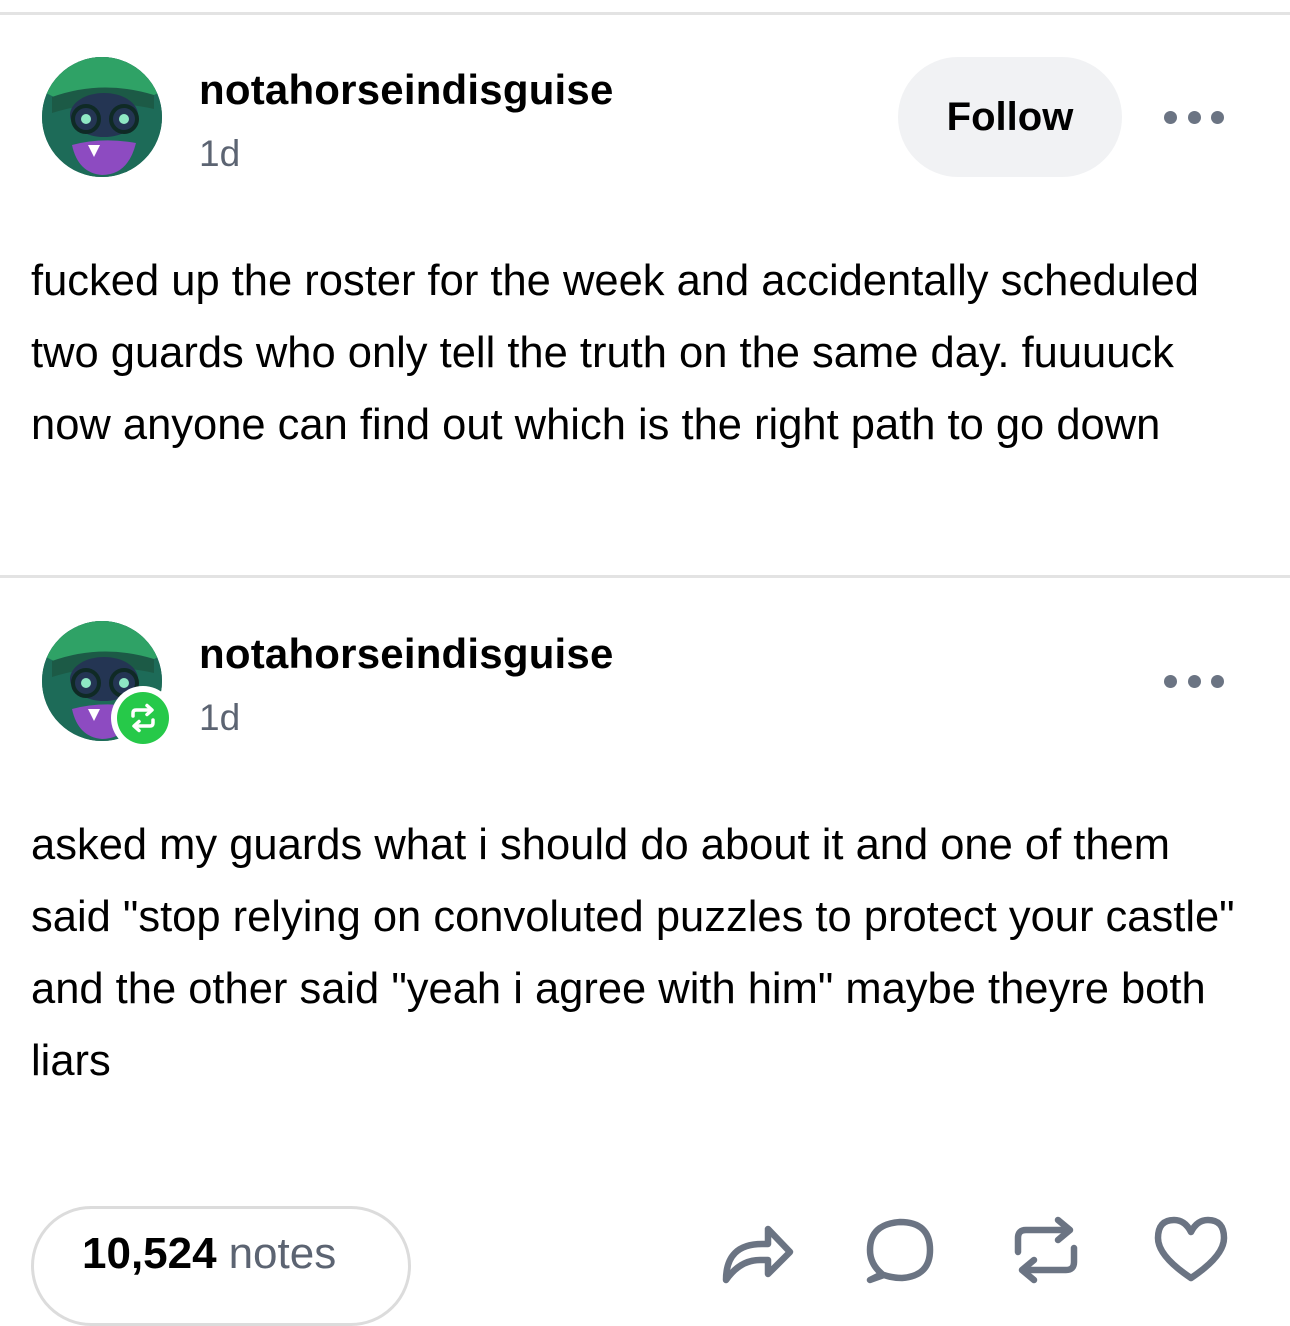  I want to click on avatar, so click(102, 117).